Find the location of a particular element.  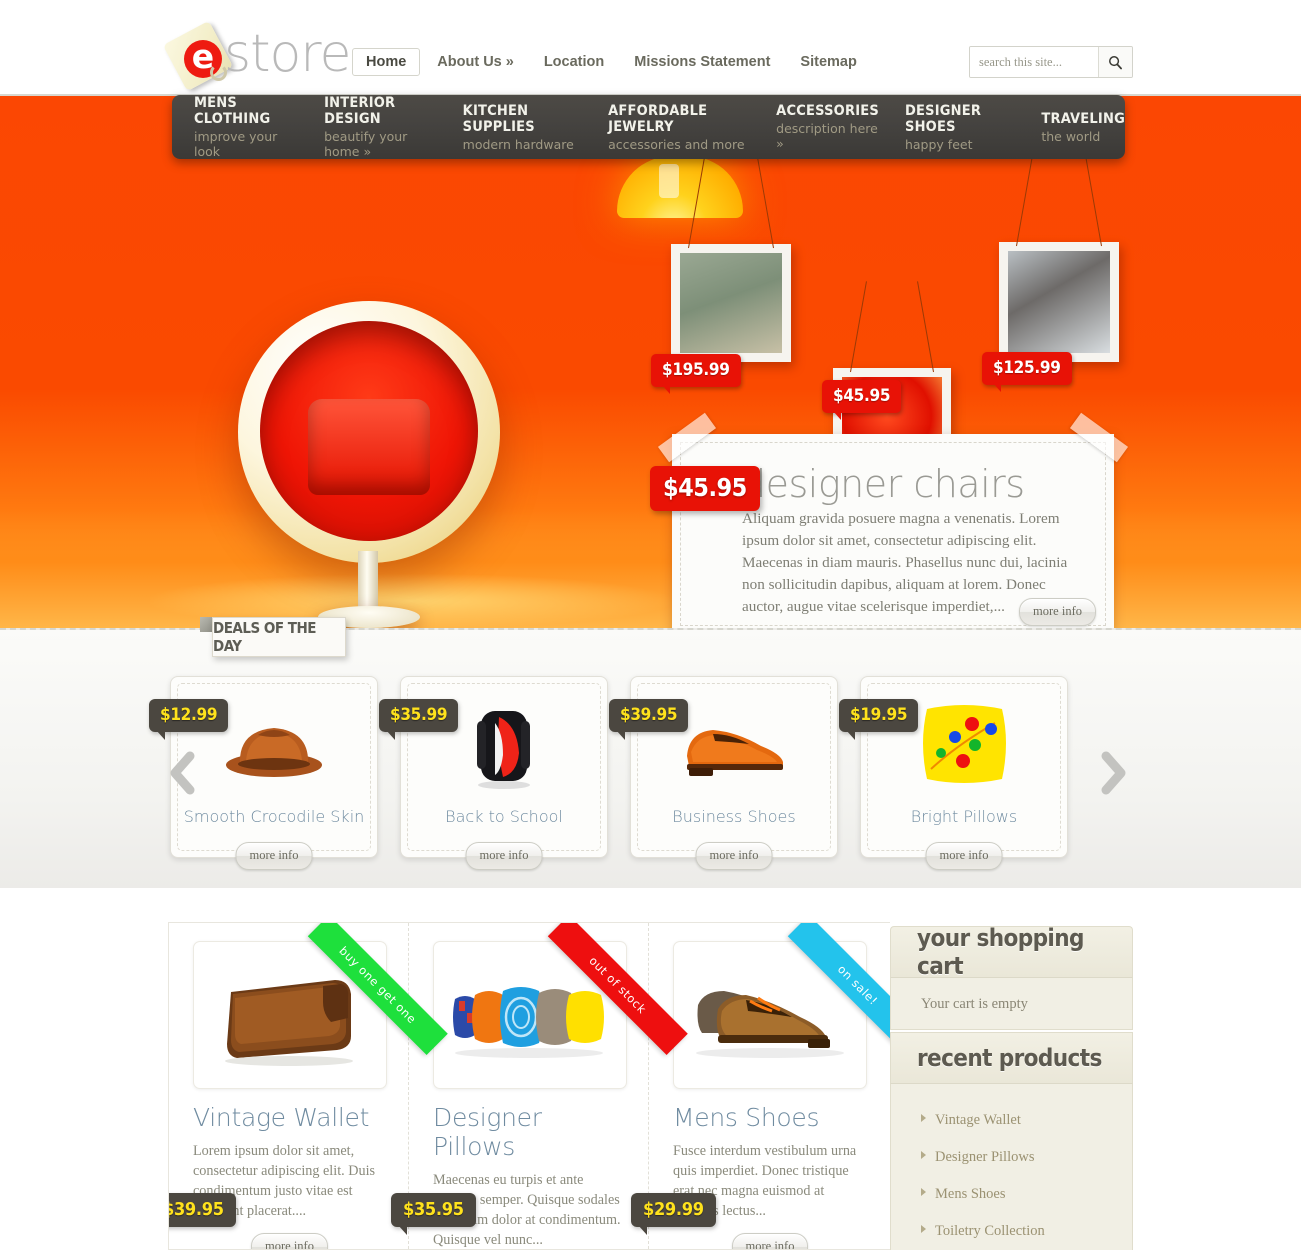

chevron-right-icon is located at coordinates (1113, 773).